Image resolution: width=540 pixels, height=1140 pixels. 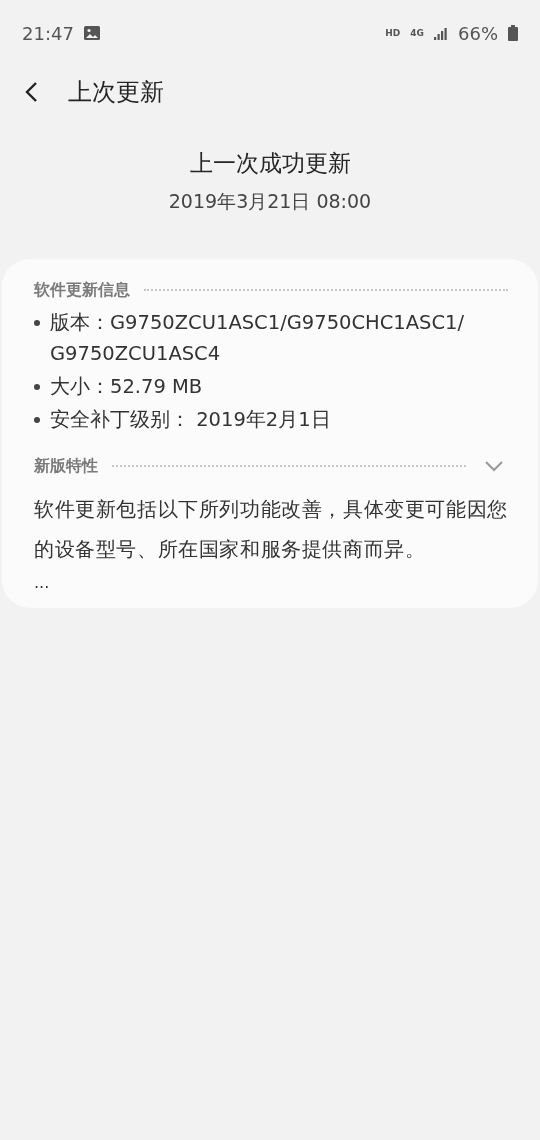 I want to click on update-status: 上一次成功更新, so click(x=270, y=163).